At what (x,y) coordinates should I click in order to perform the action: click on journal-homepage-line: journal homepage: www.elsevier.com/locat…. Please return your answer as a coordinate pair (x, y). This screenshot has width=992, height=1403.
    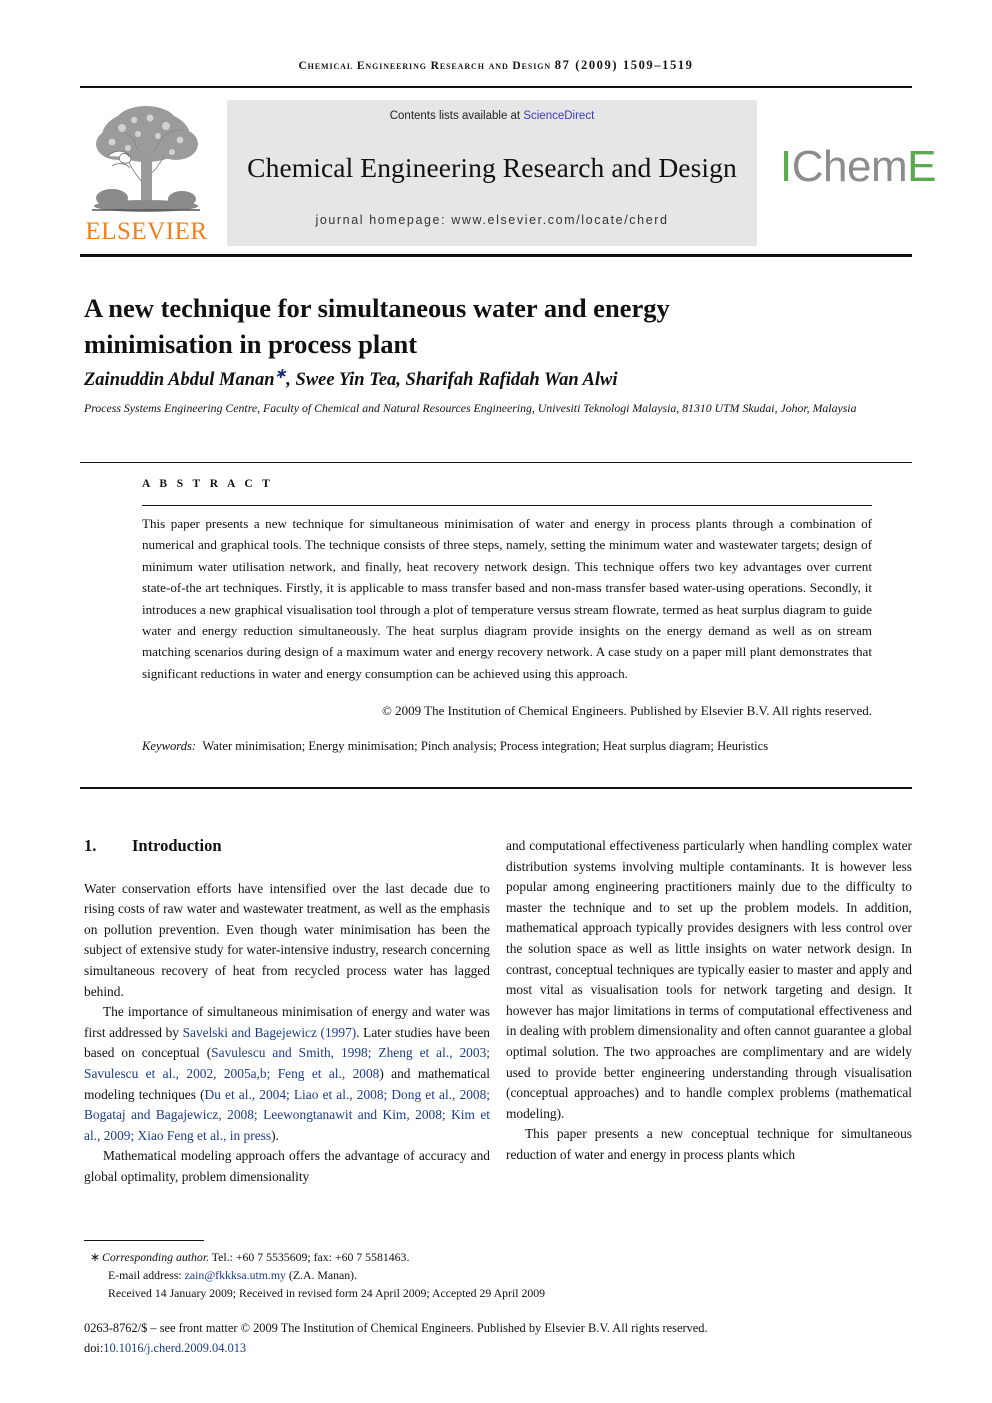
    Looking at the image, I should click on (492, 220).